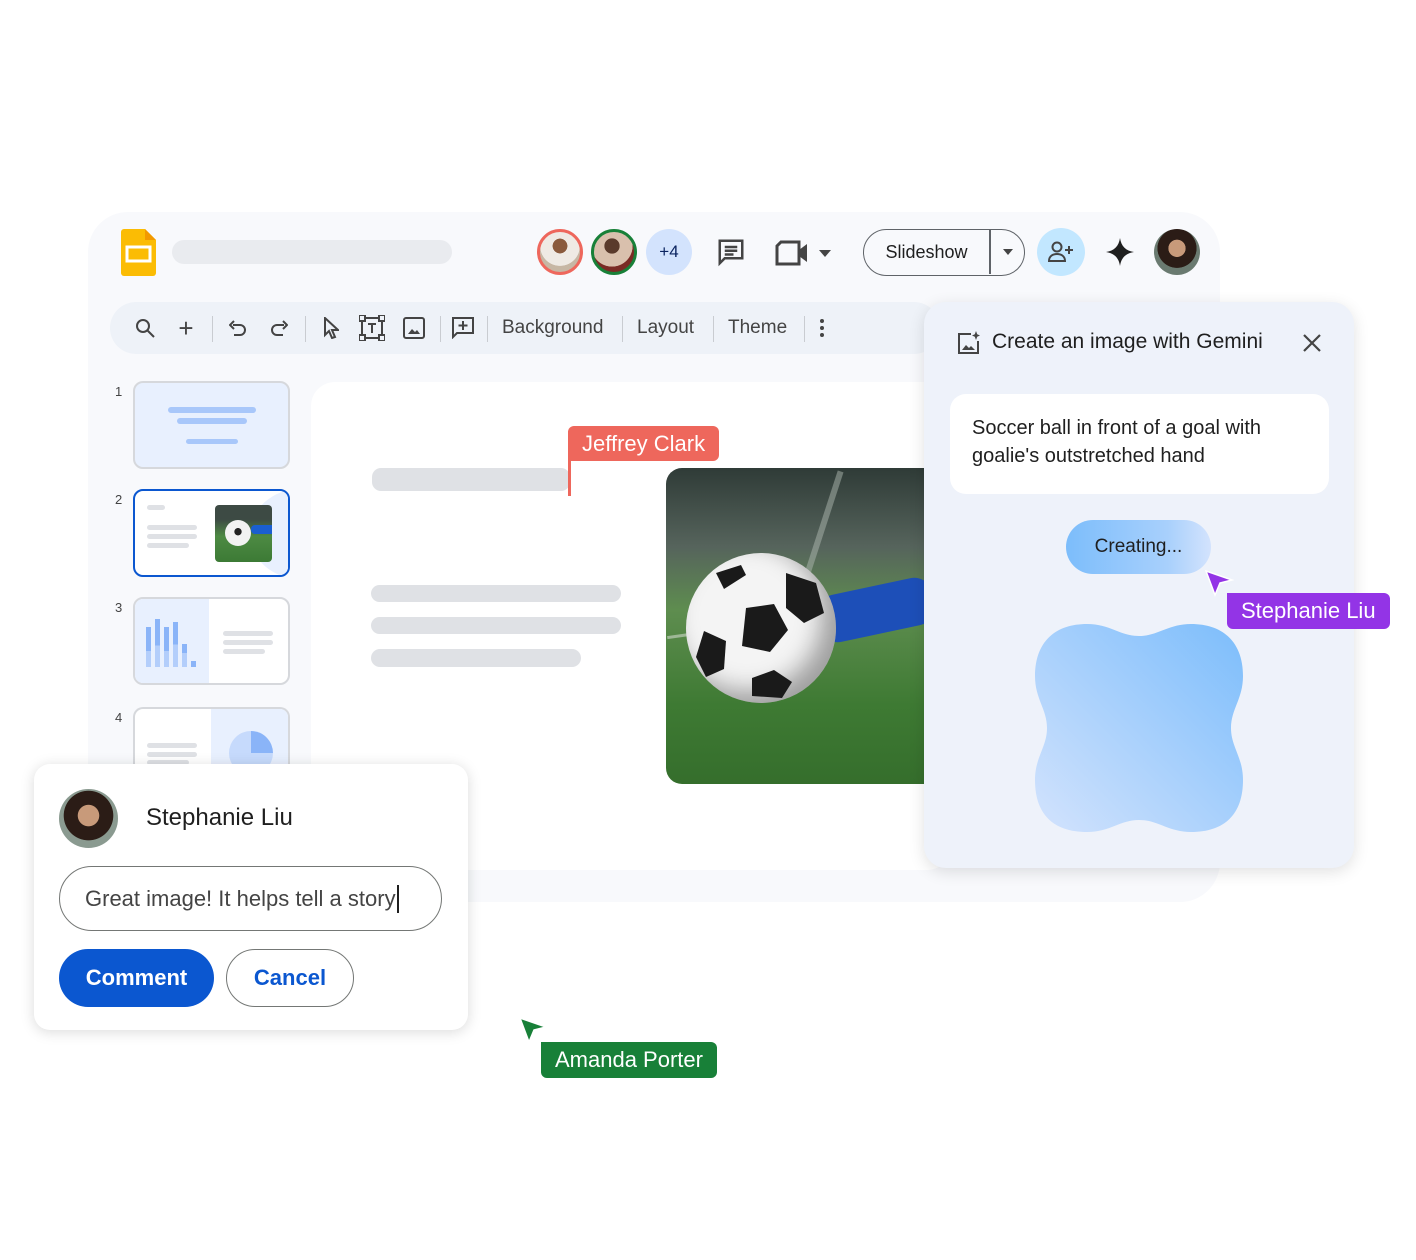  What do you see at coordinates (312, 252) in the screenshot?
I see `document-title-field` at bounding box center [312, 252].